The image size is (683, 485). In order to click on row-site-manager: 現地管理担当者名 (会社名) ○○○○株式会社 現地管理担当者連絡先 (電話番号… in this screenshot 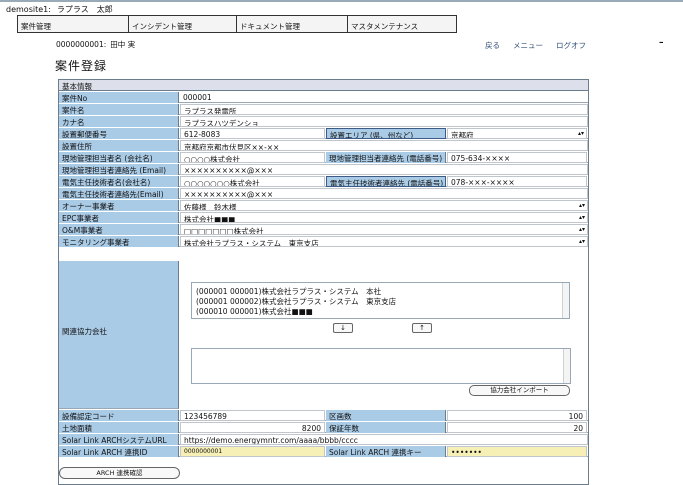, I will do `click(323, 157)`.